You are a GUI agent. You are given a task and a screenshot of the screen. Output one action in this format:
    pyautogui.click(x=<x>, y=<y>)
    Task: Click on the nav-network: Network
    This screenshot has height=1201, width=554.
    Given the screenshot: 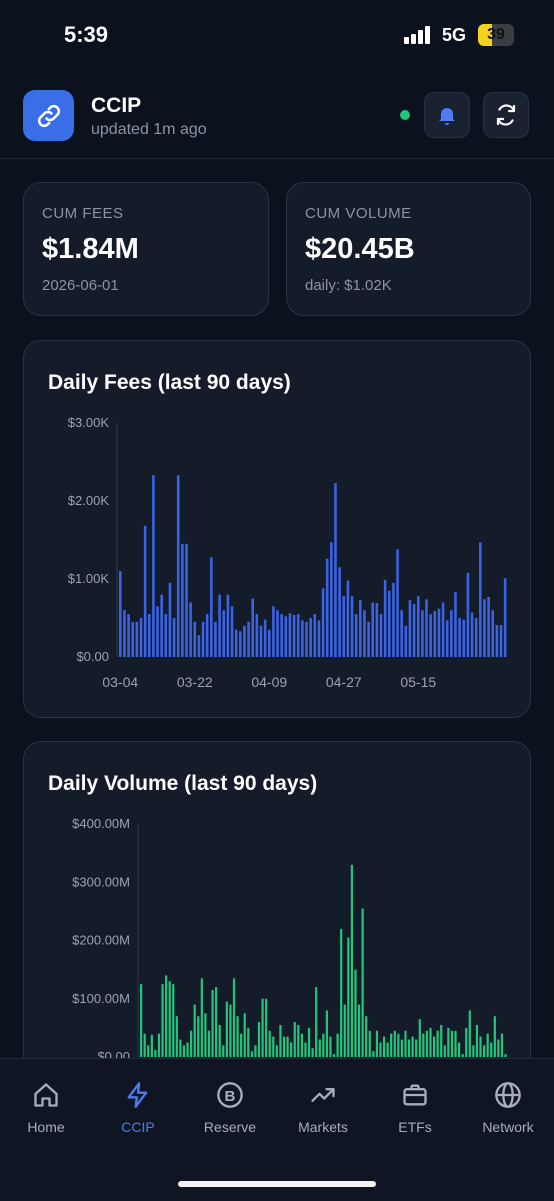 What is the action you would take?
    pyautogui.click(x=508, y=1107)
    